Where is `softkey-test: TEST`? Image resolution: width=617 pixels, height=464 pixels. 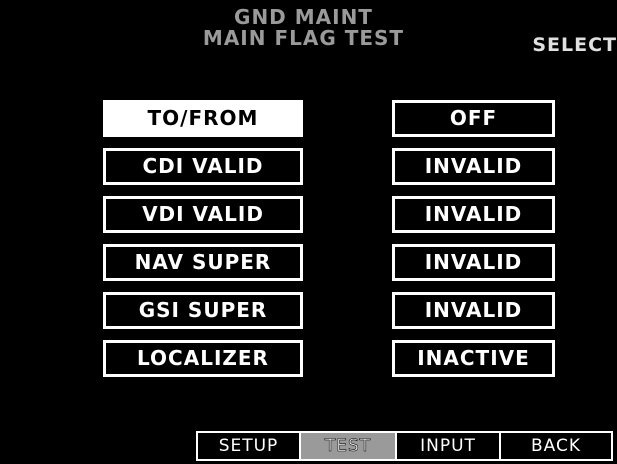
softkey-test: TEST is located at coordinates (348, 446).